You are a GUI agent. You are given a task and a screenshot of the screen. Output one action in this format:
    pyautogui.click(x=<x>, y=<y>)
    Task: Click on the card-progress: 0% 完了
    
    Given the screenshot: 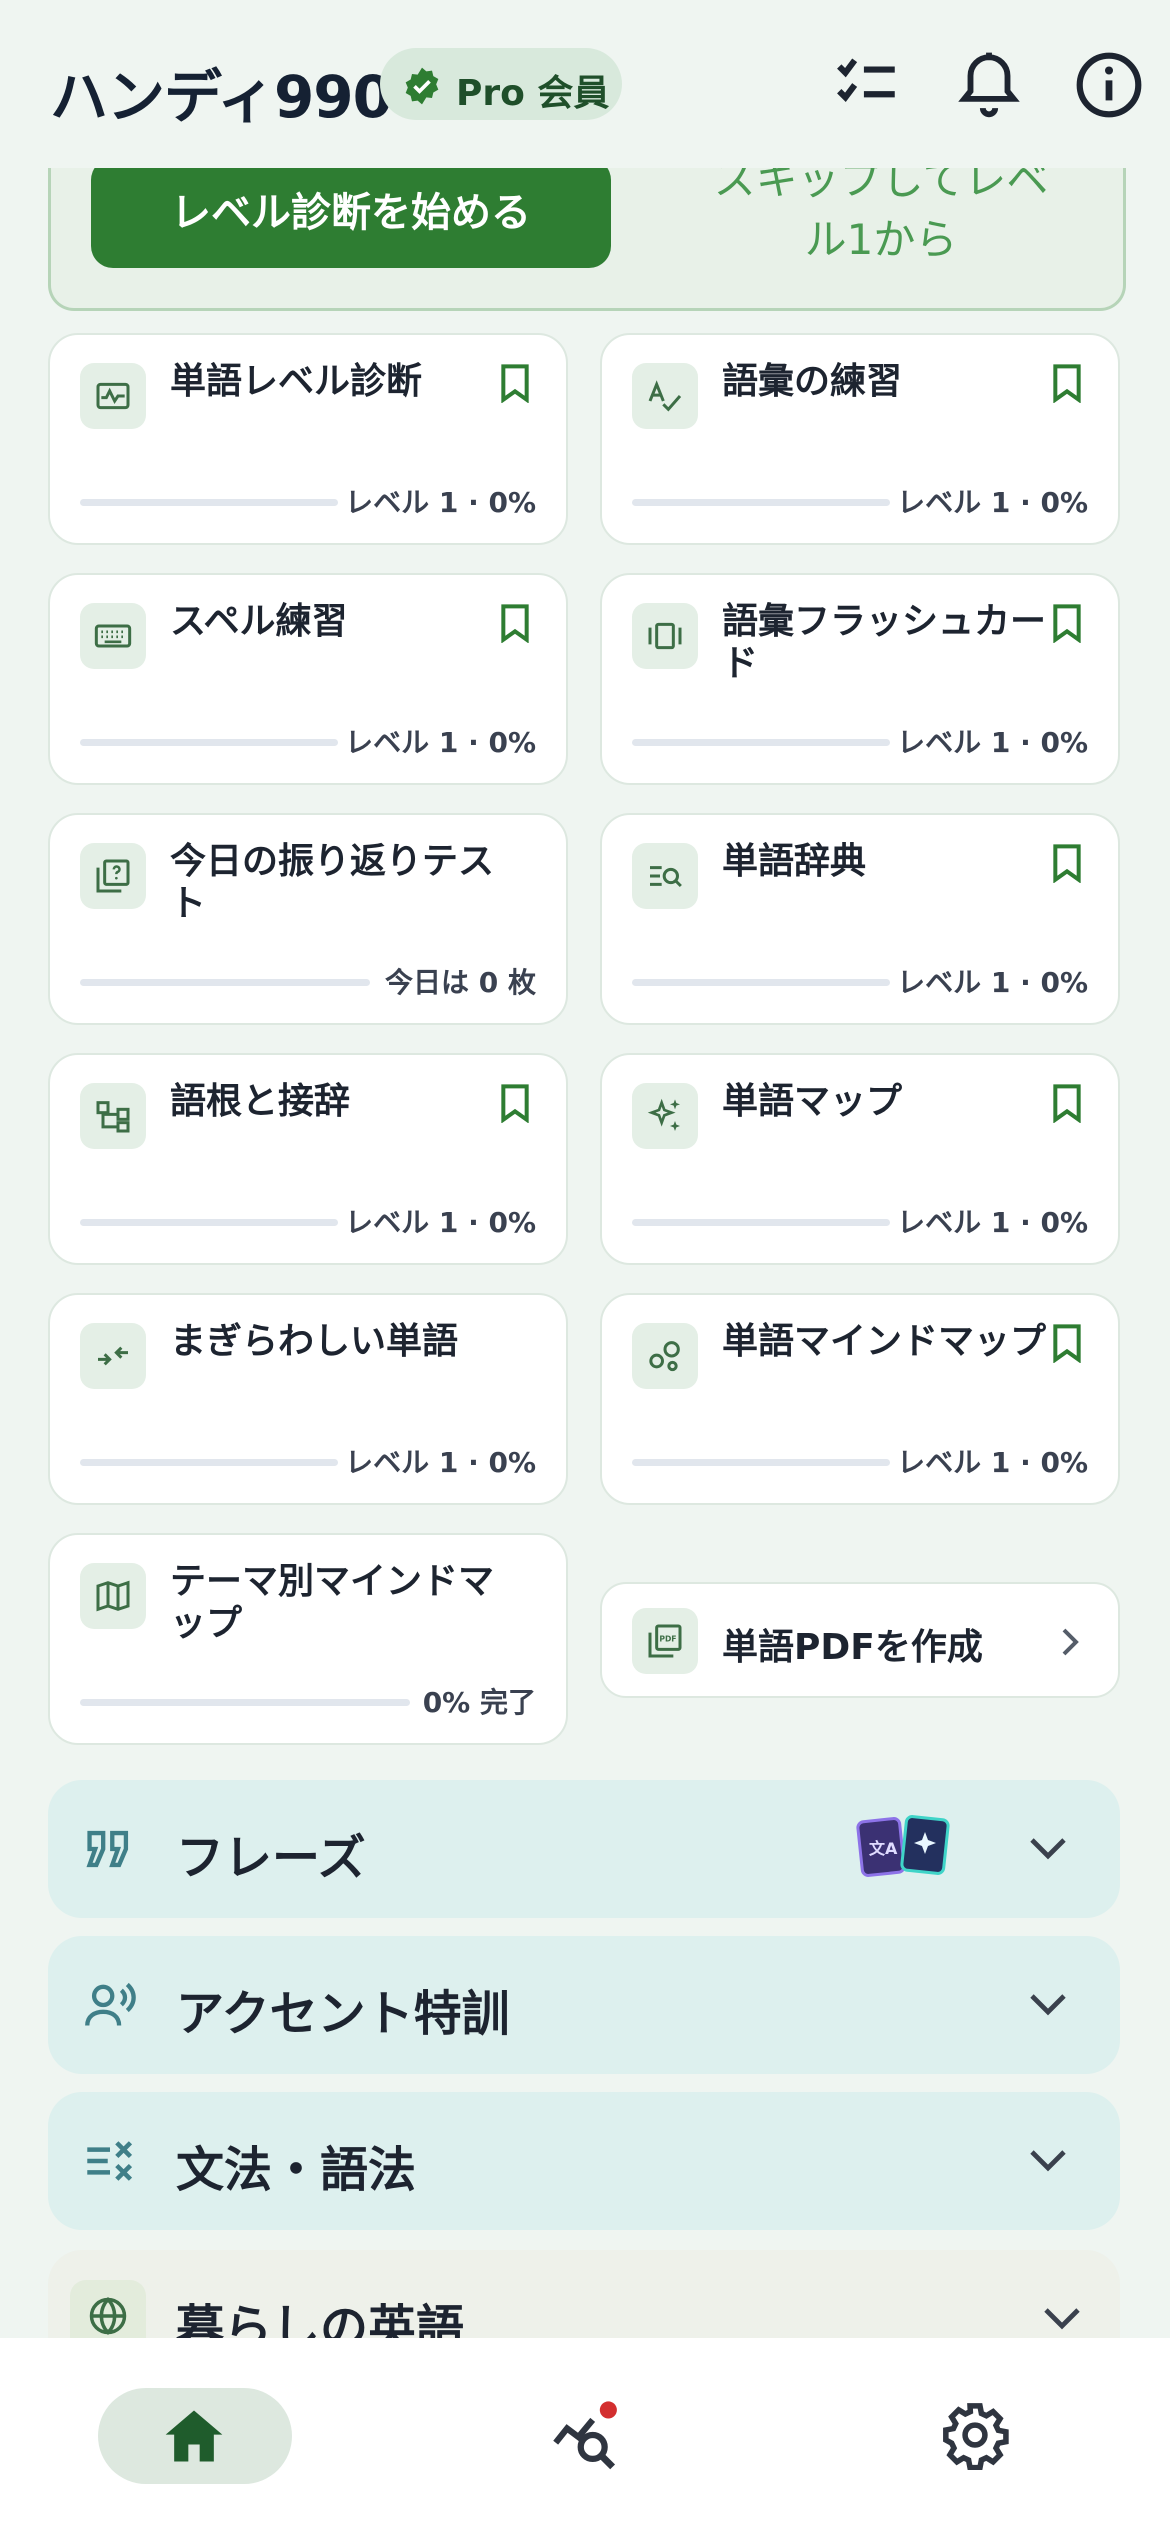 What is the action you would take?
    pyautogui.click(x=479, y=1702)
    